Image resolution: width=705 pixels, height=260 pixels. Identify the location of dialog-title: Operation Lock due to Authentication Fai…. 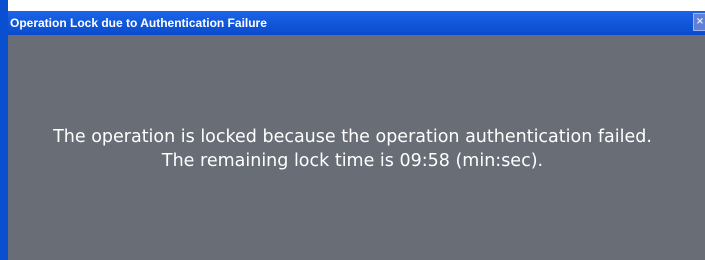
(138, 23).